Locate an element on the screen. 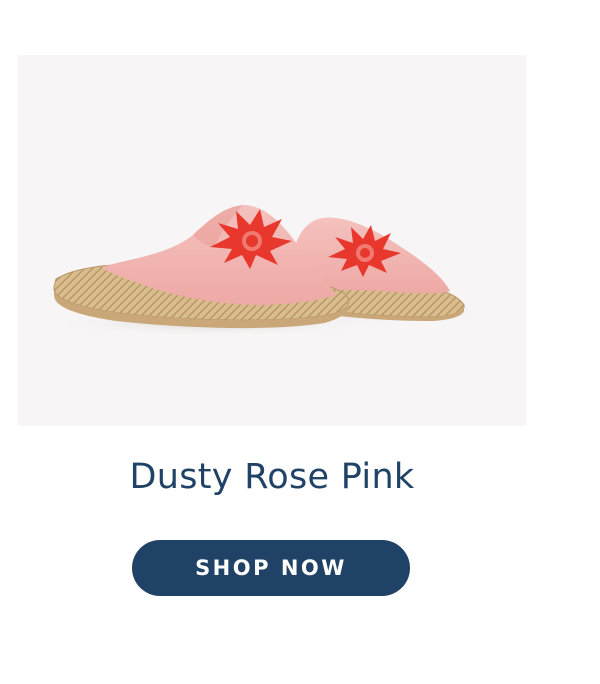 This screenshot has width=600, height=684. espadrille-mules-illustration is located at coordinates (268, 271).